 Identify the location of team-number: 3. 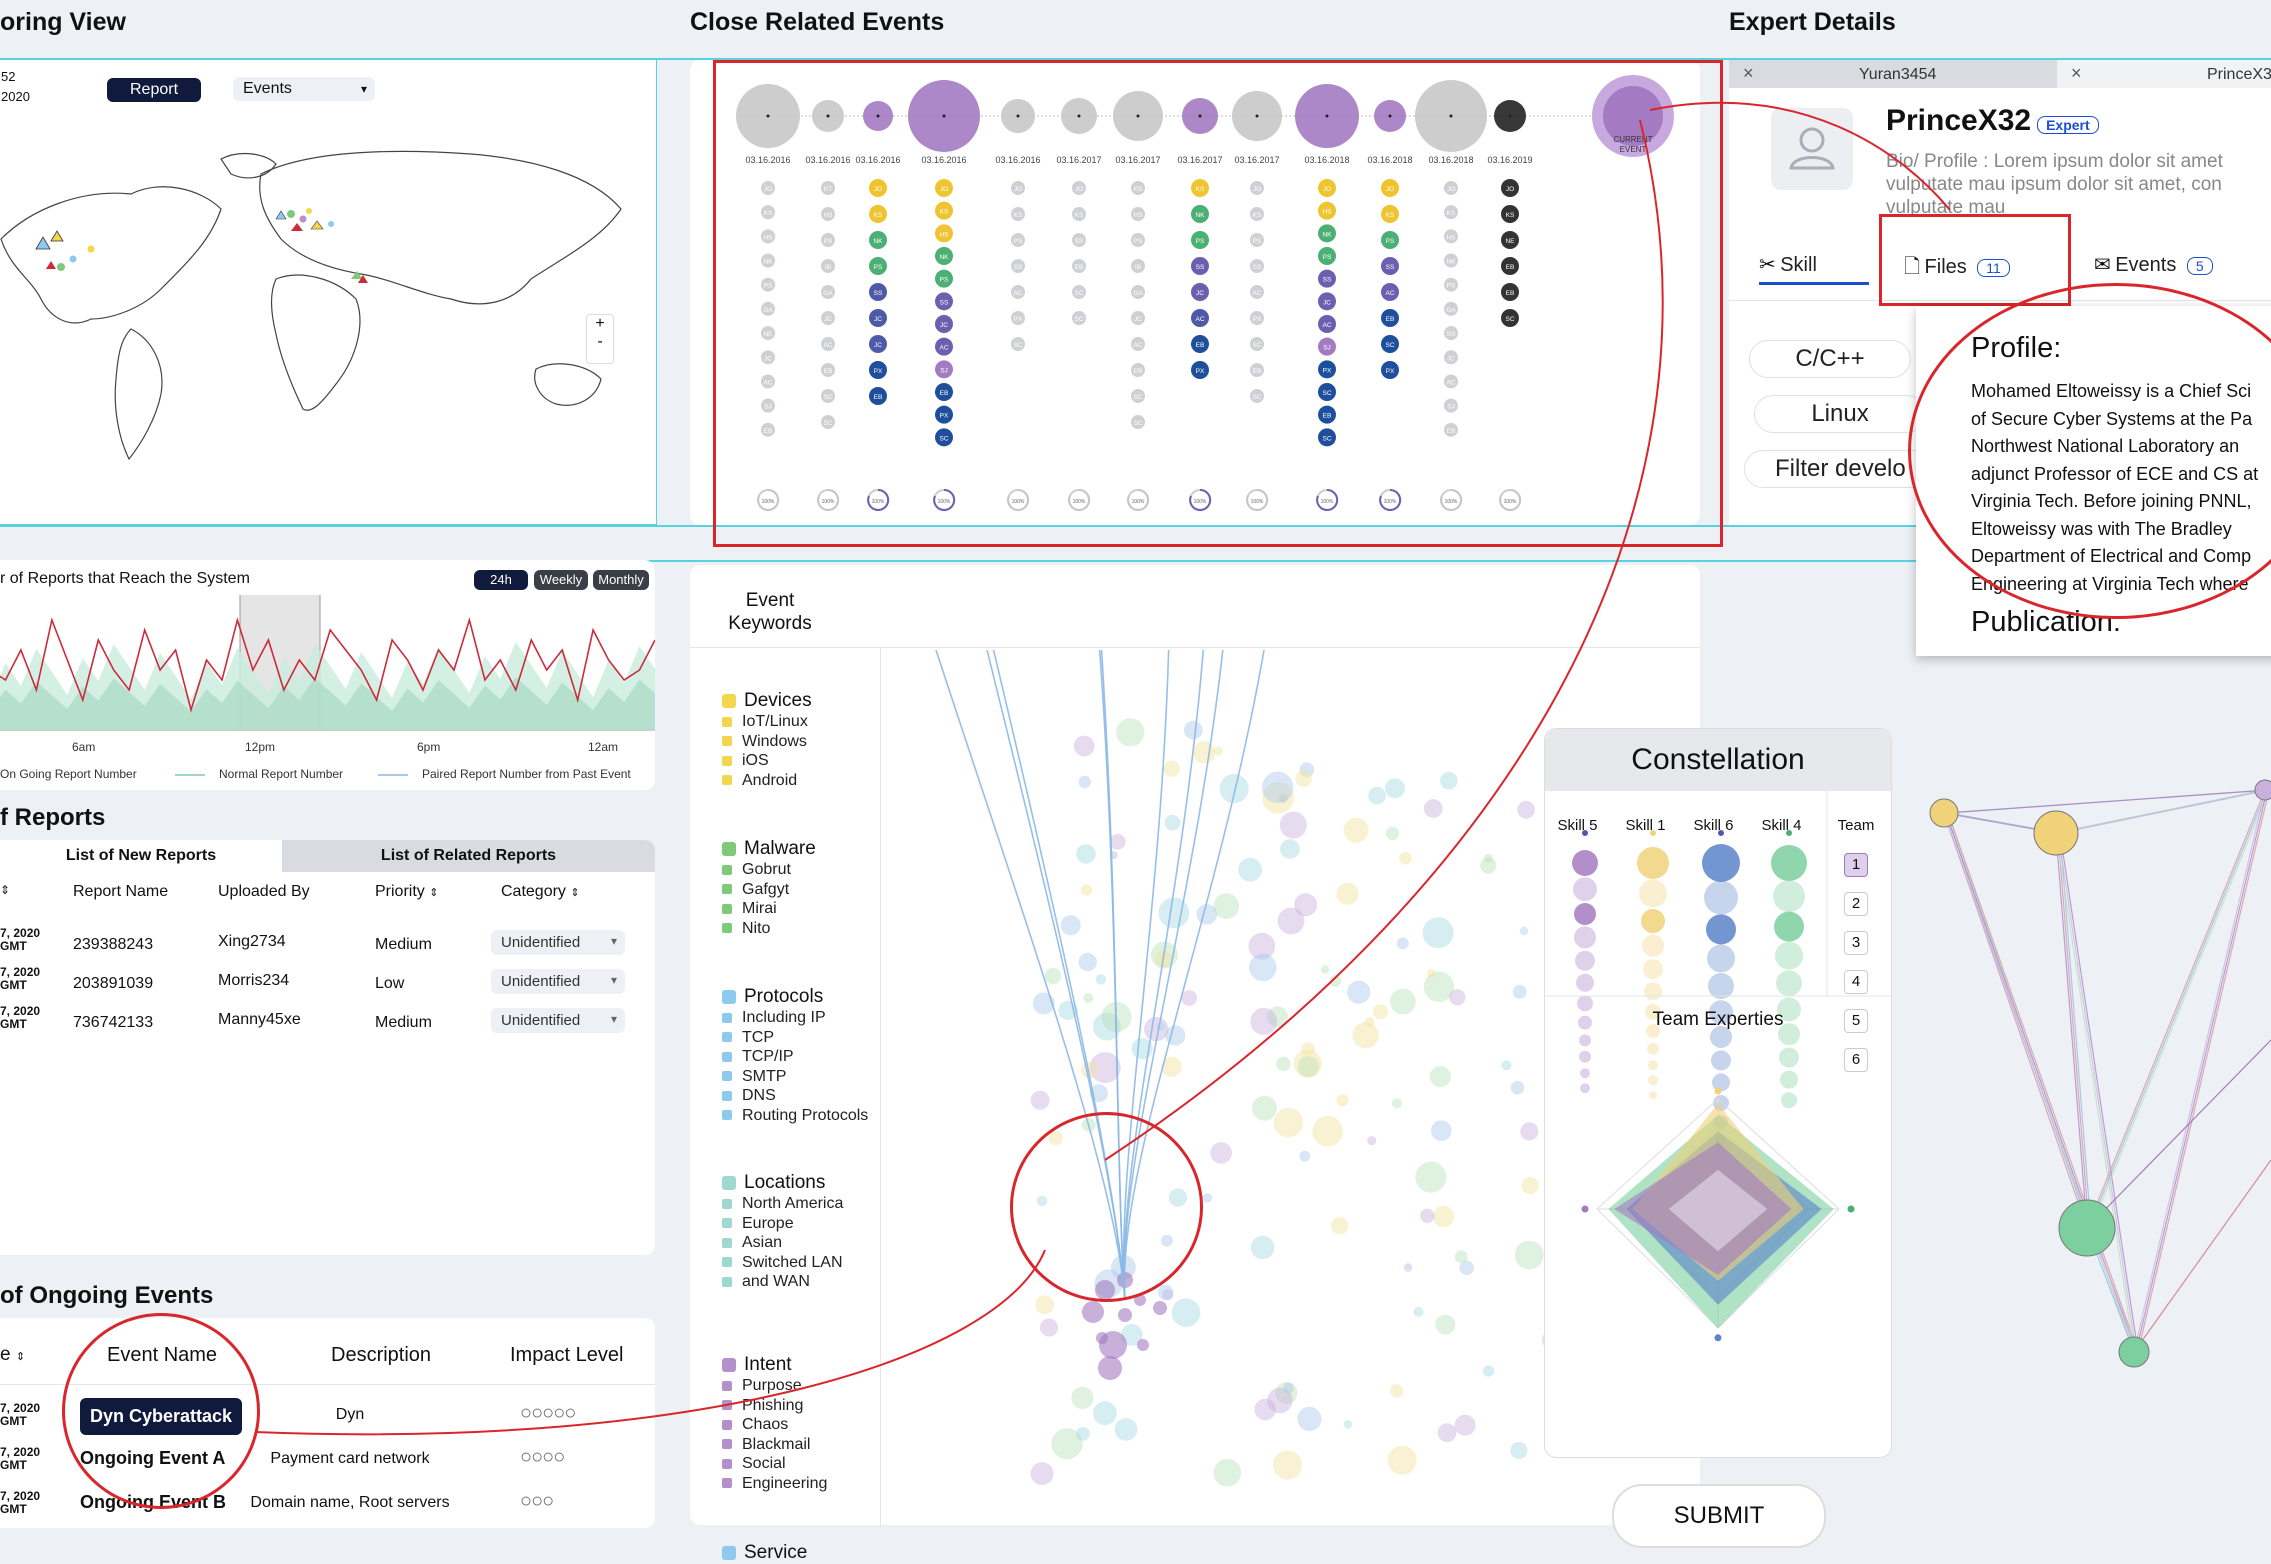
(1856, 943).